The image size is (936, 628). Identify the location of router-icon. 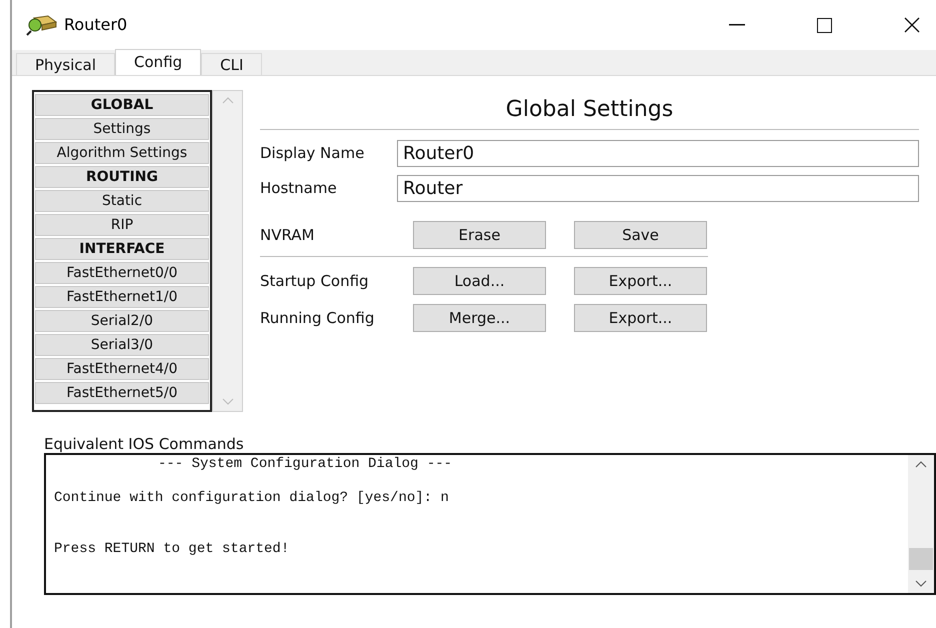
(42, 25).